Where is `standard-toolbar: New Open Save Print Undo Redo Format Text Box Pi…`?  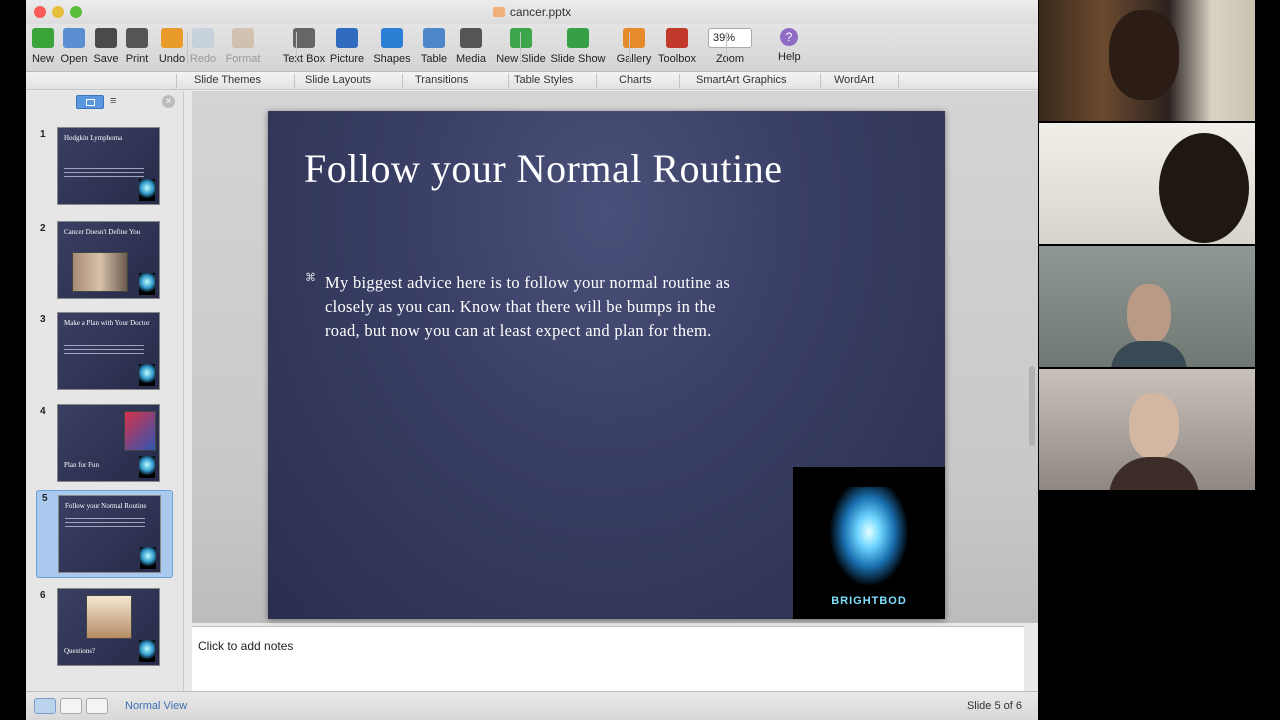
standard-toolbar: New Open Save Print Undo Redo Format Text Box Pi… is located at coordinates (532, 48).